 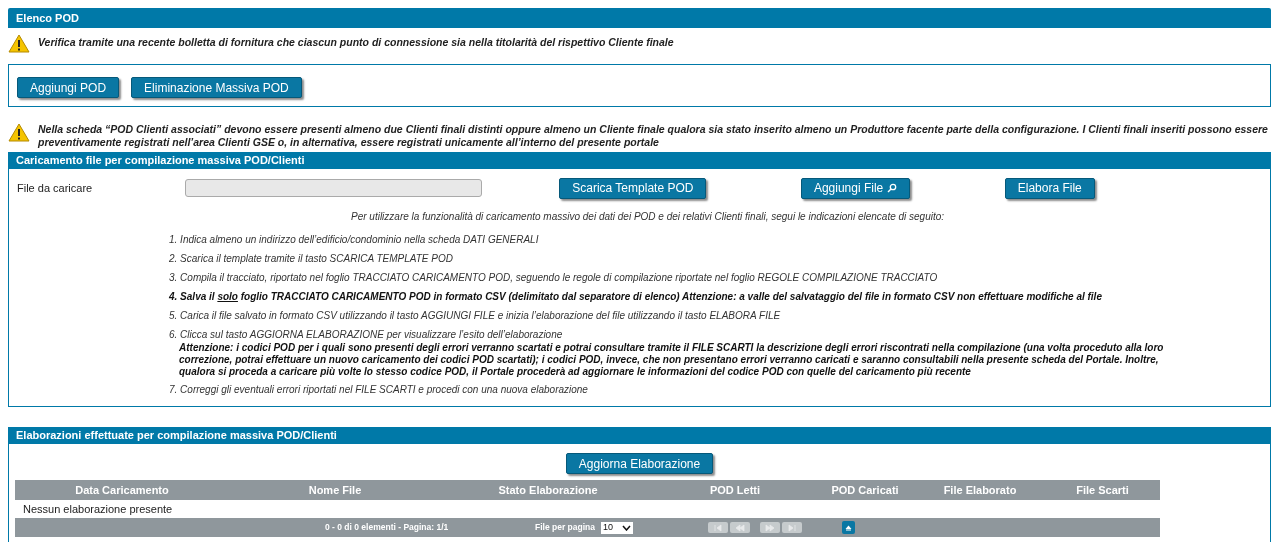 I want to click on last-page-icon, so click(x=792, y=527).